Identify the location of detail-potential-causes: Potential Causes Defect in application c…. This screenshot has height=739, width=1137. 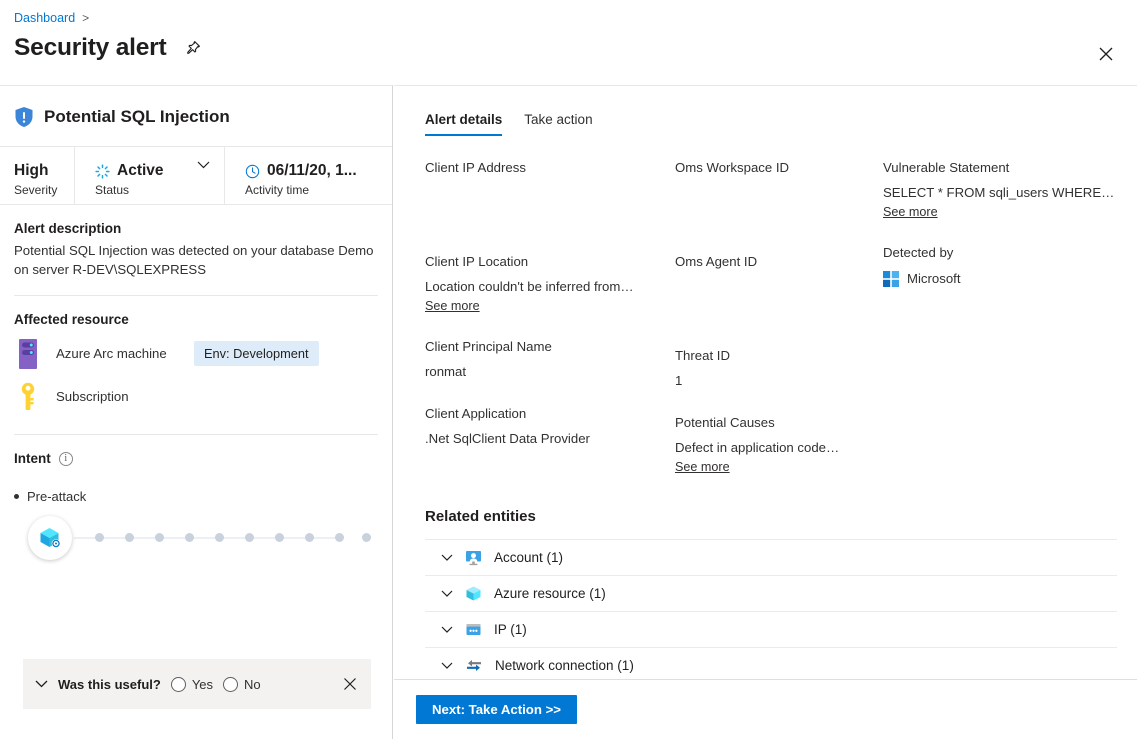
(779, 444).